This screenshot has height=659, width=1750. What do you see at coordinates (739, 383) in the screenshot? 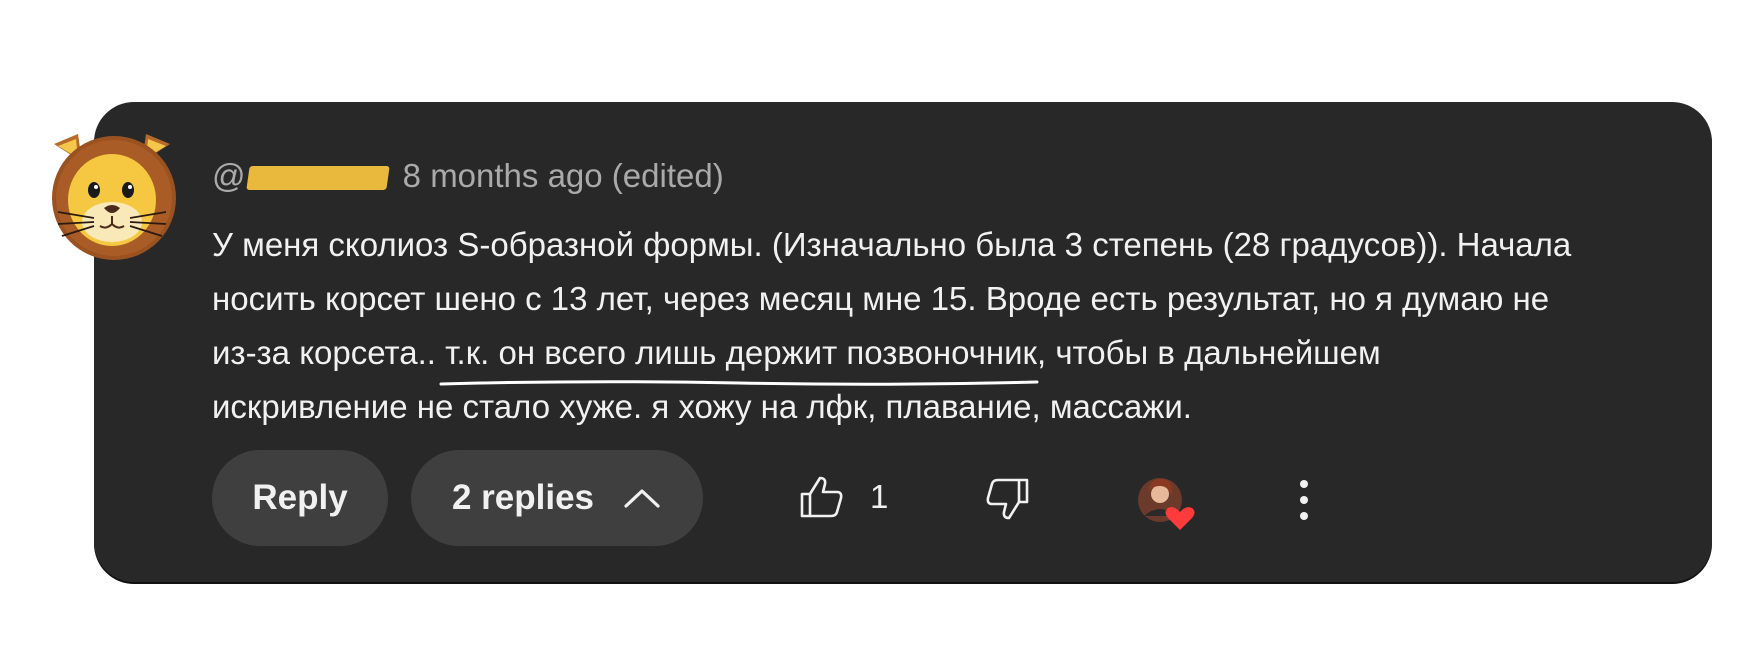
I see `hand-drawn-underline` at bounding box center [739, 383].